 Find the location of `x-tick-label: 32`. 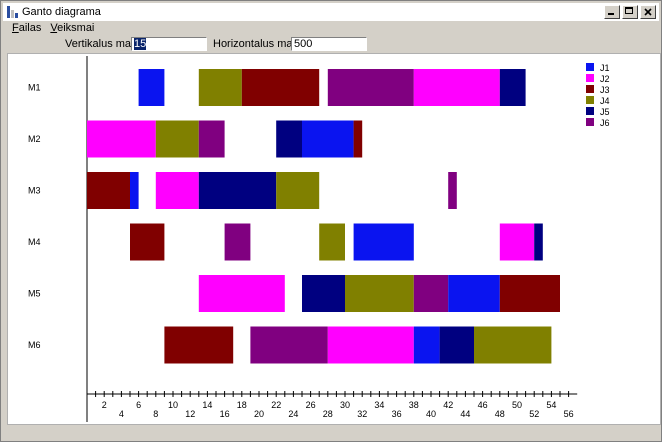

x-tick-label: 32 is located at coordinates (362, 414).